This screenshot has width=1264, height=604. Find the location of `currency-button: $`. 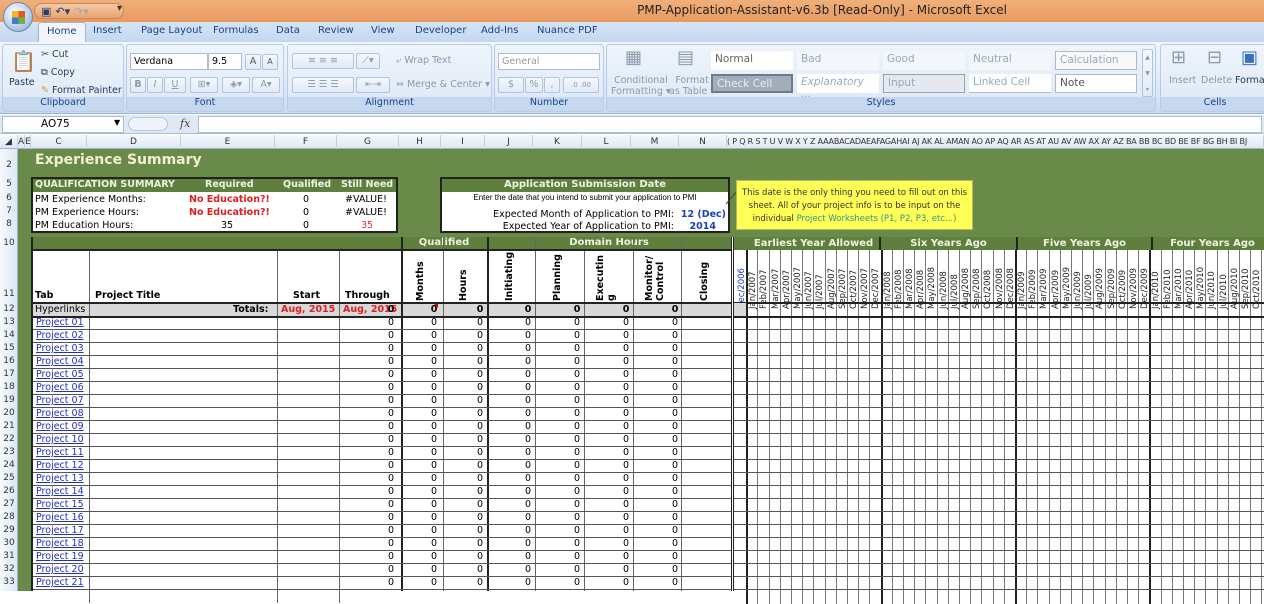

currency-button: $ is located at coordinates (511, 85).